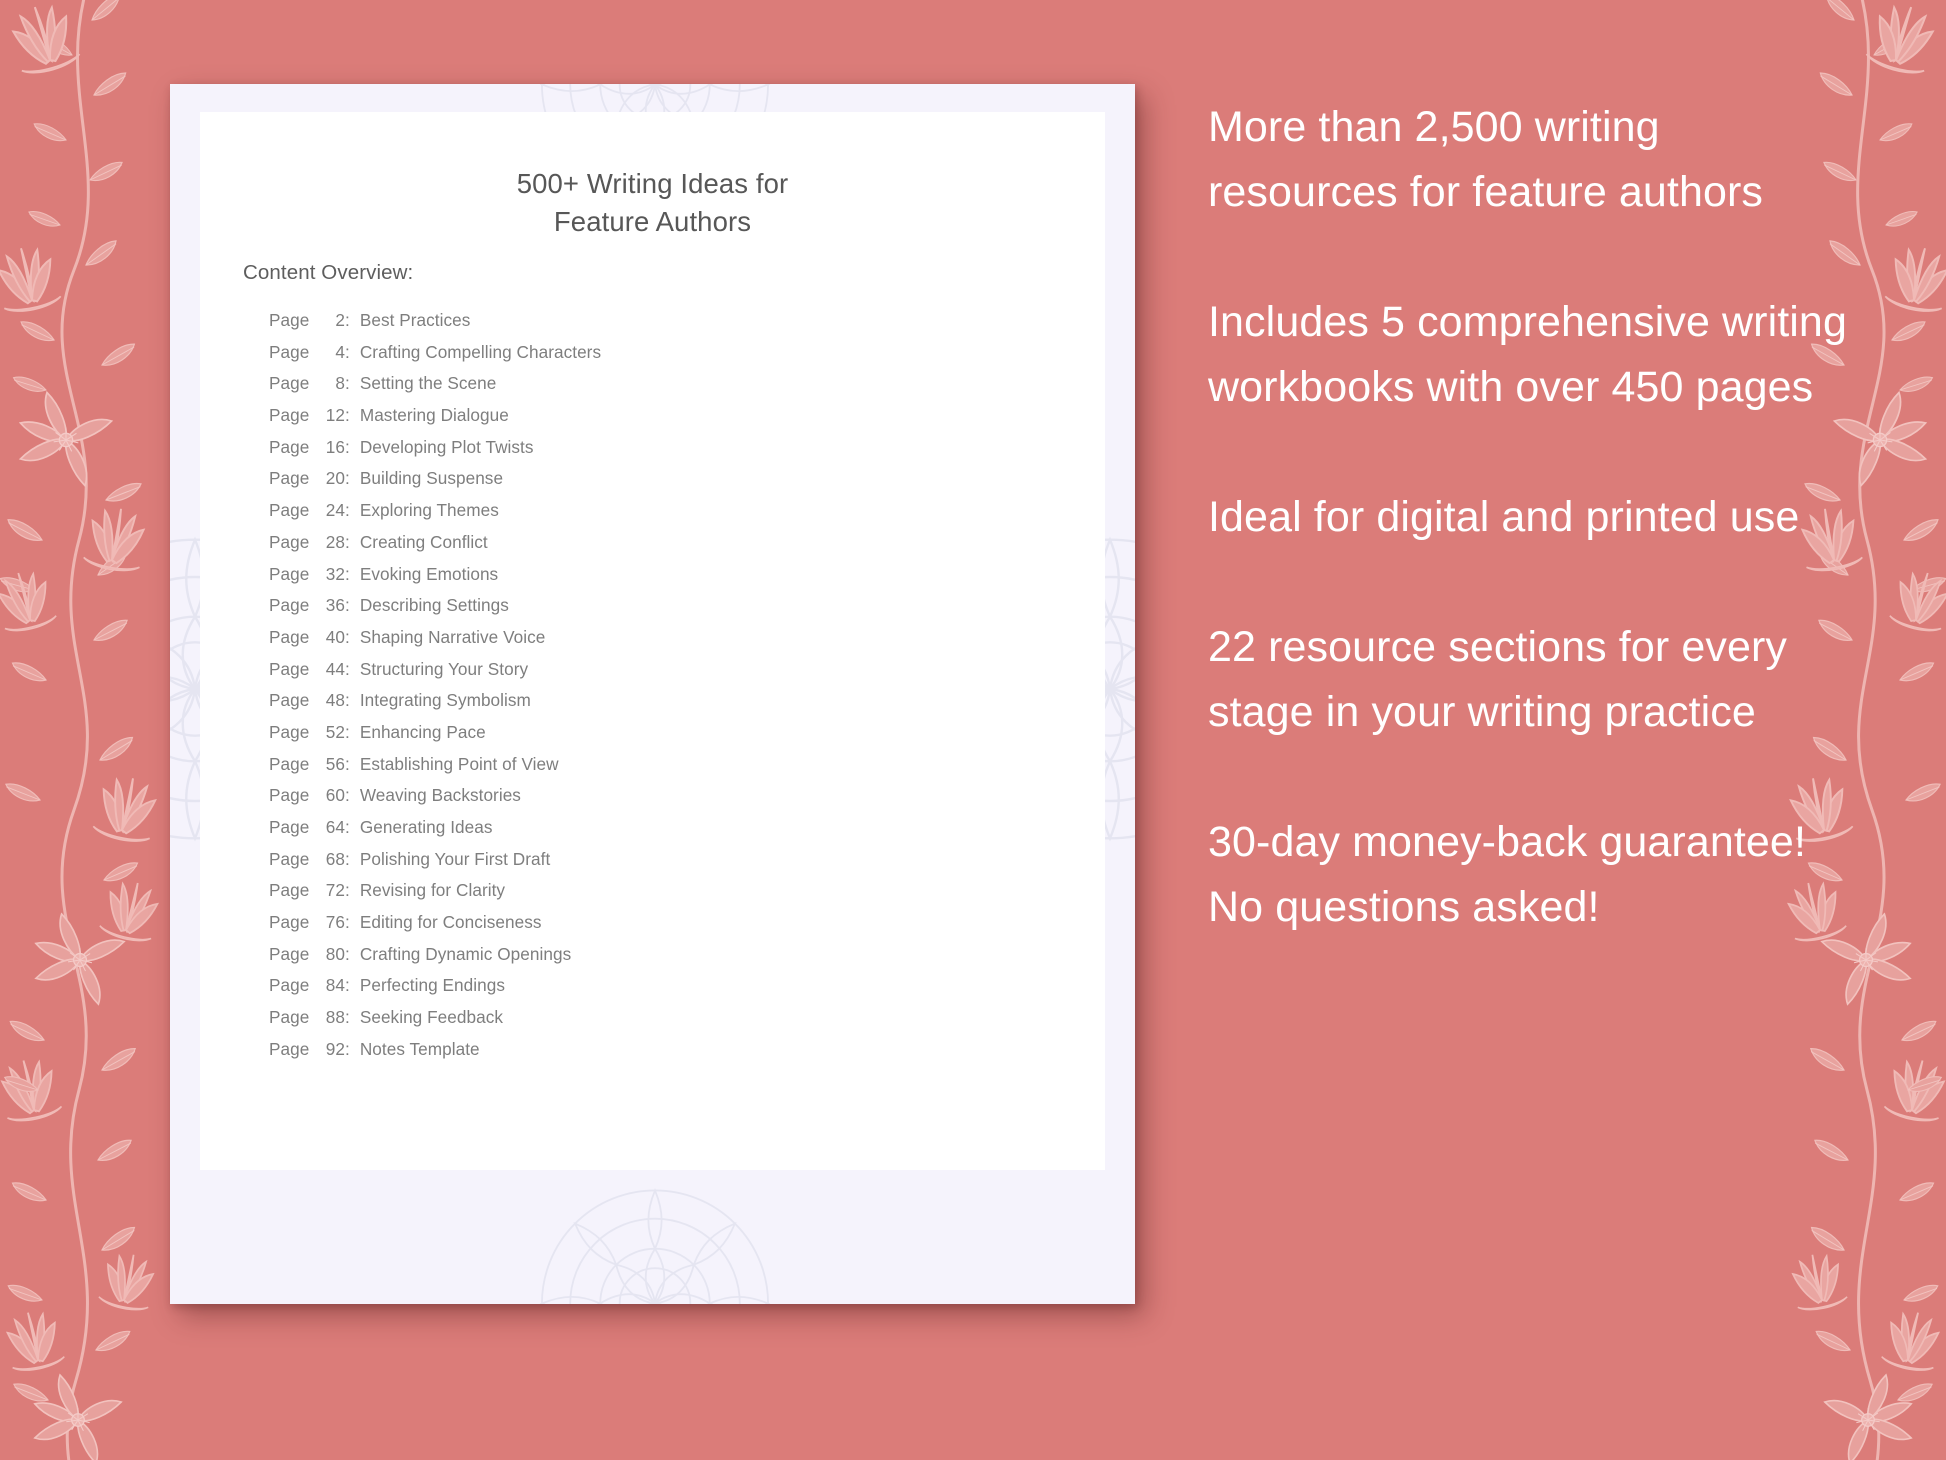  I want to click on toc-row: Page 76: Editing for Conciseness, so click(669, 928).